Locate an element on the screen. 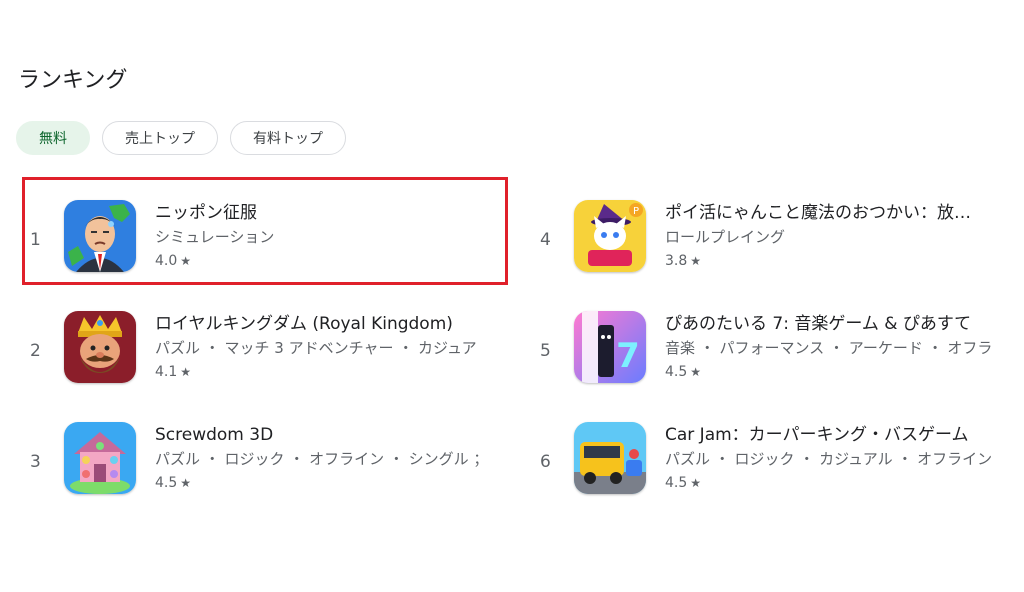  rank-number: 1 is located at coordinates (35, 240).